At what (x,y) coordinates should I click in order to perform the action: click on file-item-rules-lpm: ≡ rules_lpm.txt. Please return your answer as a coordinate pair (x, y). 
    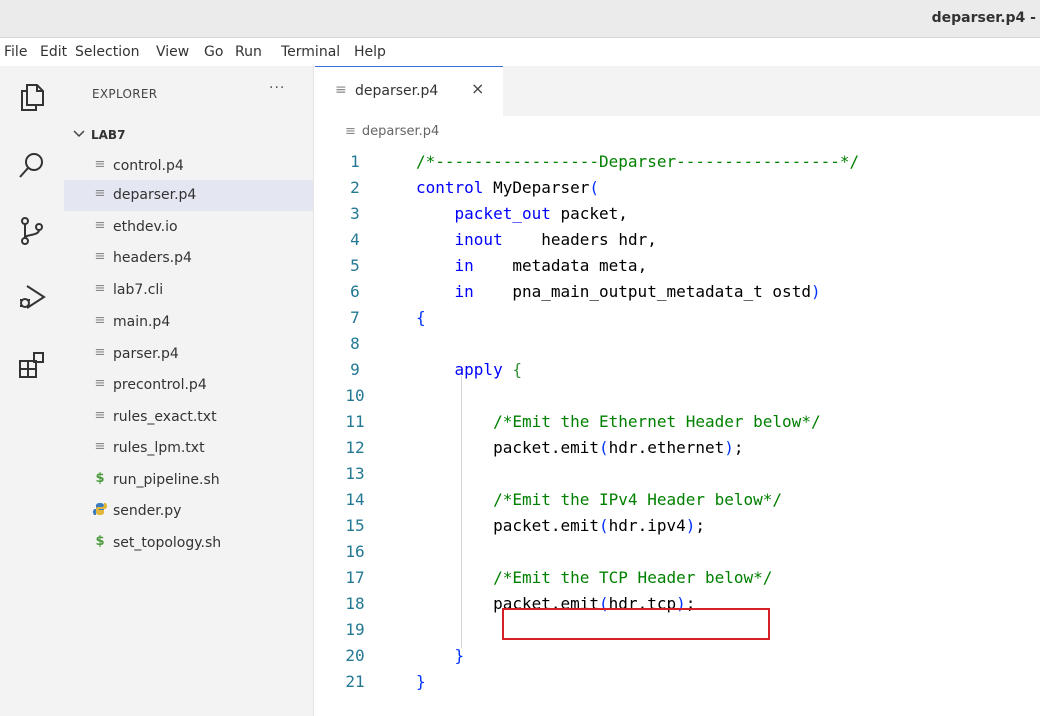
    Looking at the image, I should click on (188, 448).